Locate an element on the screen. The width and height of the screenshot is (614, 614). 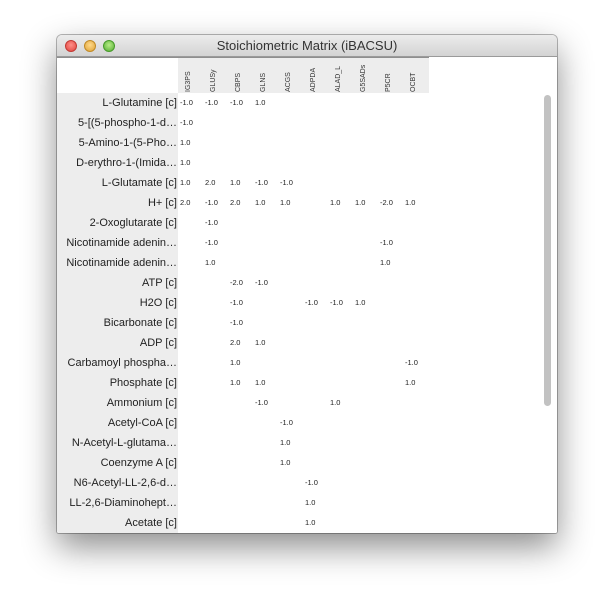
column-header-cell: GLNS is located at coordinates (265, 76).